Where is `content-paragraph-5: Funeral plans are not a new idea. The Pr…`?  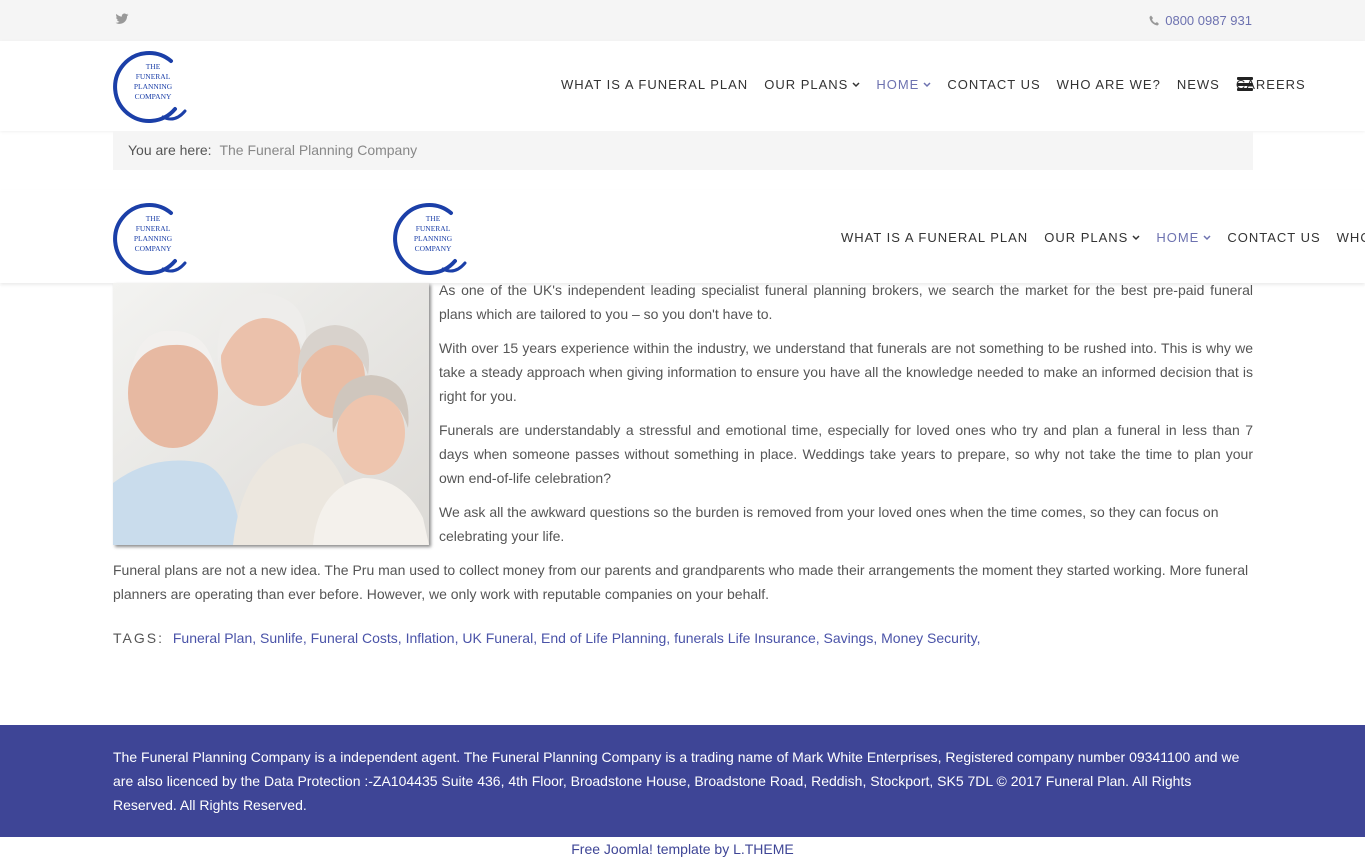
content-paragraph-5: Funeral plans are not a new idea. The Pr… is located at coordinates (681, 582).